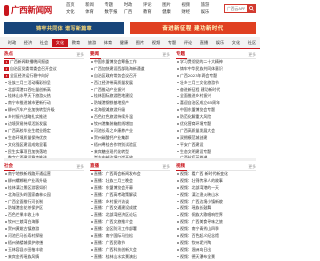 The height and width of the screenshot is (261, 320). I want to click on topnav-item: 视频, so click(191, 6).